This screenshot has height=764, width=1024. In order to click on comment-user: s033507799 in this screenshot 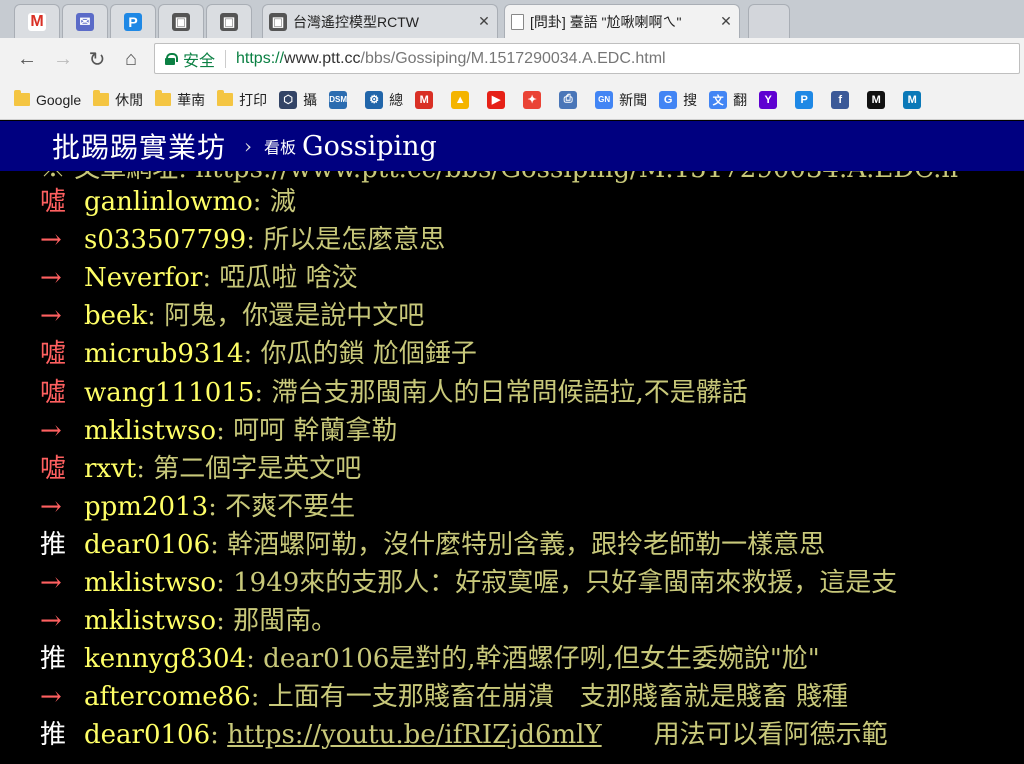, I will do `click(165, 240)`.